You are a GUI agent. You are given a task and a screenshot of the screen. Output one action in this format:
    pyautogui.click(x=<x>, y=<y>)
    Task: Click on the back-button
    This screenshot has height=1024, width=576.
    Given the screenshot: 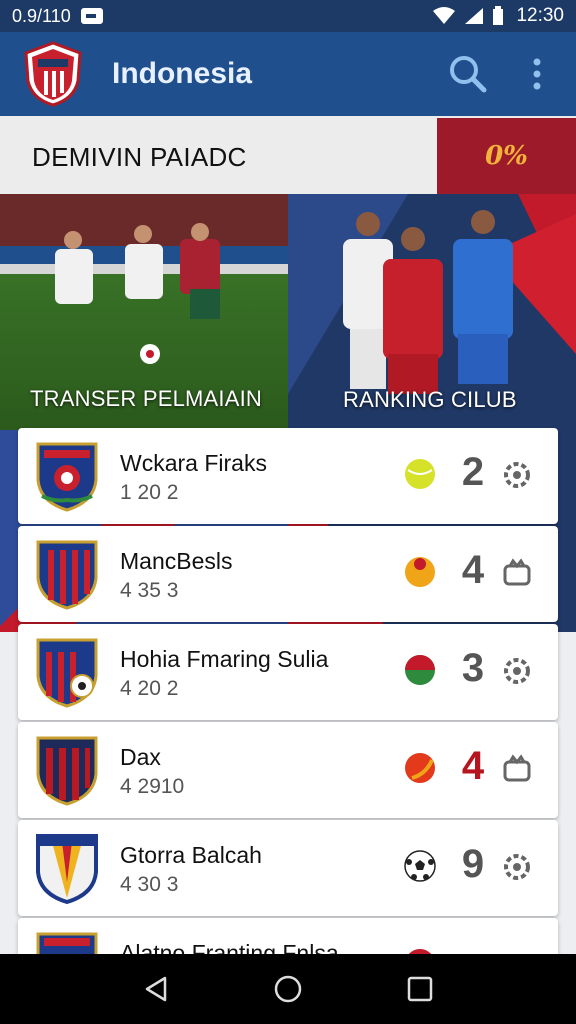 What is the action you would take?
    pyautogui.click(x=156, y=989)
    